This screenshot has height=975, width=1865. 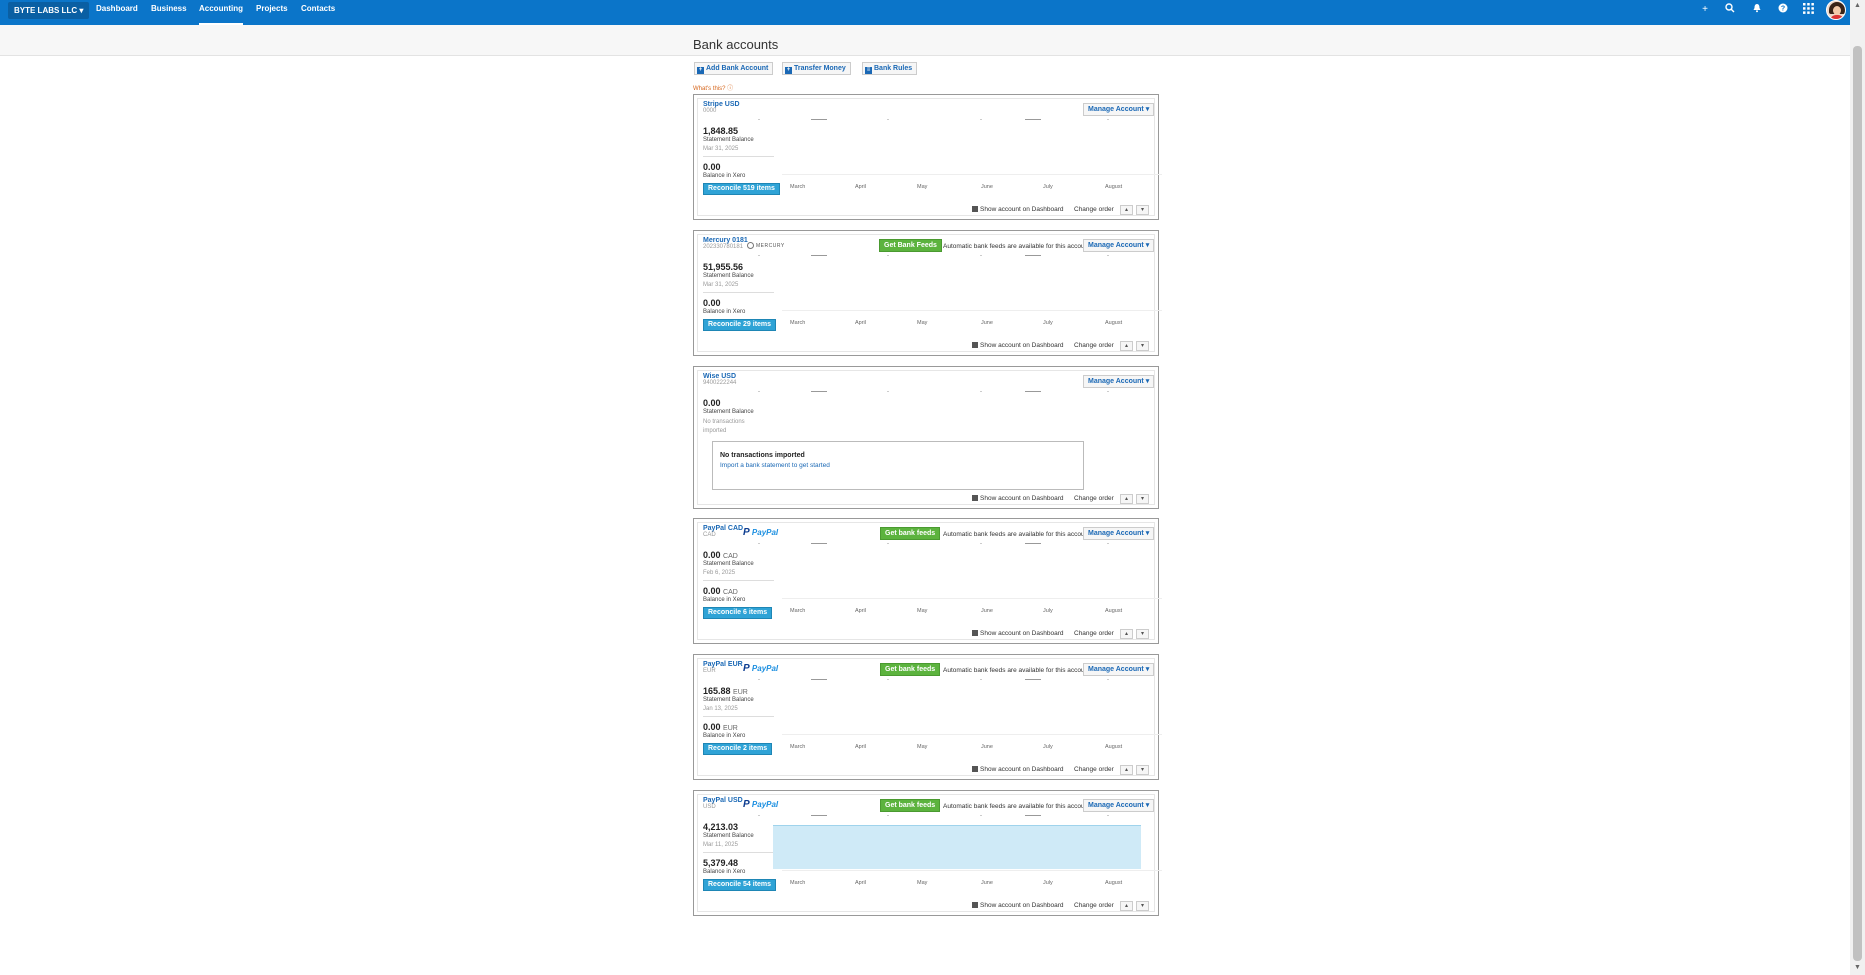 I want to click on statement-date: Feb 6, 2025, so click(x=719, y=573).